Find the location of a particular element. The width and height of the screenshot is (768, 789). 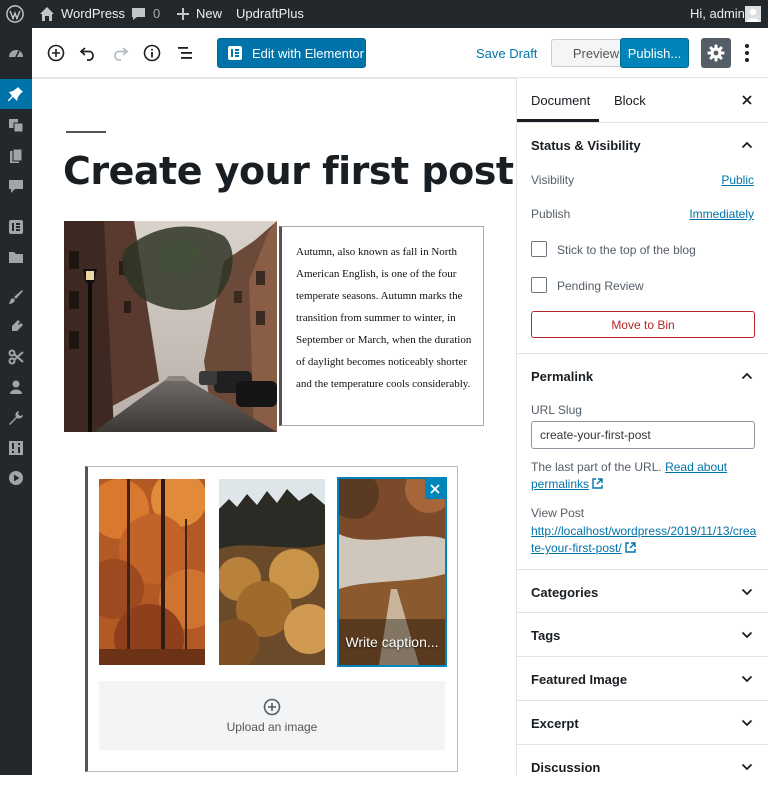

new-content-link: New is located at coordinates (209, 14).